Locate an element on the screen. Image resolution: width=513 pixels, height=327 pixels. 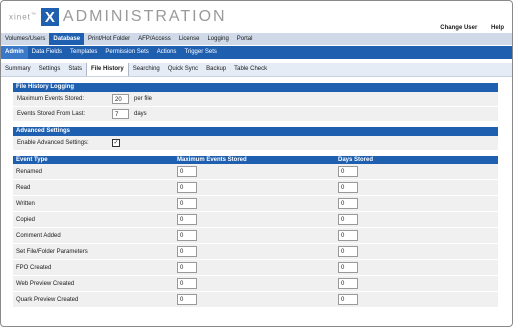
nav1-tab-afp-access: AFP/Access is located at coordinates (154, 39).